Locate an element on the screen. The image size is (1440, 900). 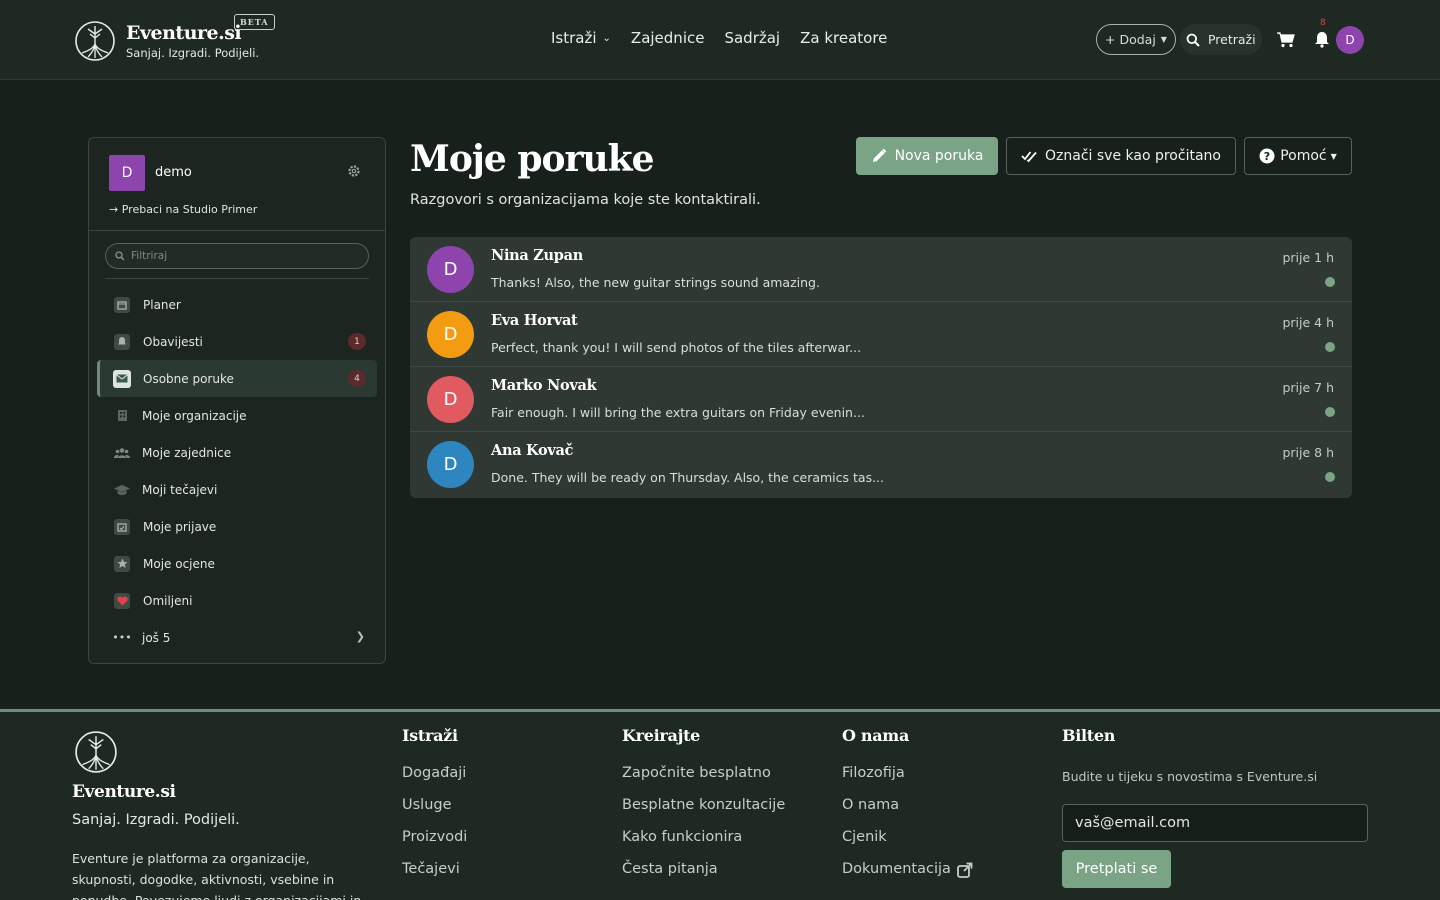
footer-col-bilten: Bilten is located at coordinates (1088, 745).